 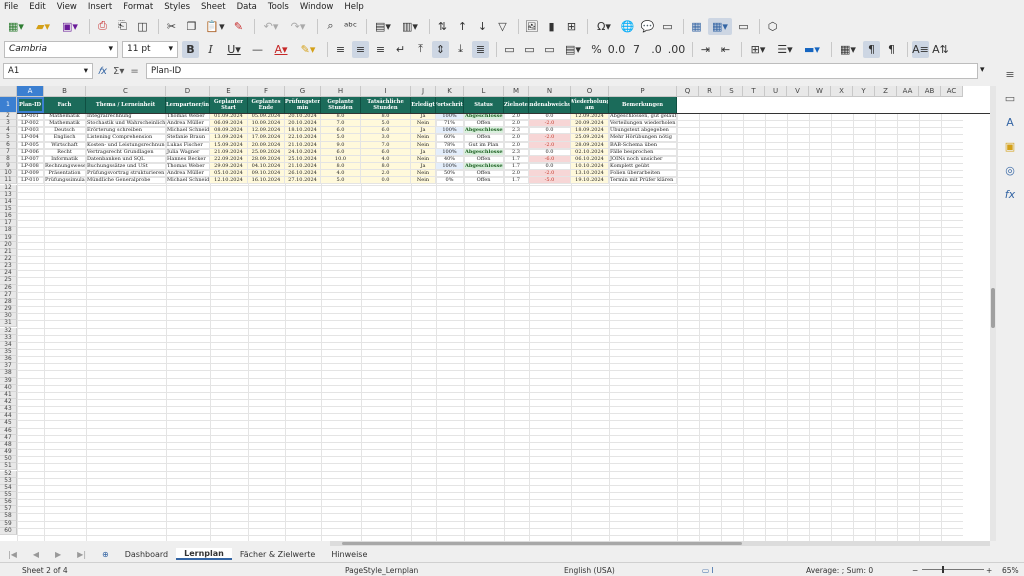 What do you see at coordinates (188, 181) in the screenshot?
I see `data-cell: Michael Schneider` at bounding box center [188, 181].